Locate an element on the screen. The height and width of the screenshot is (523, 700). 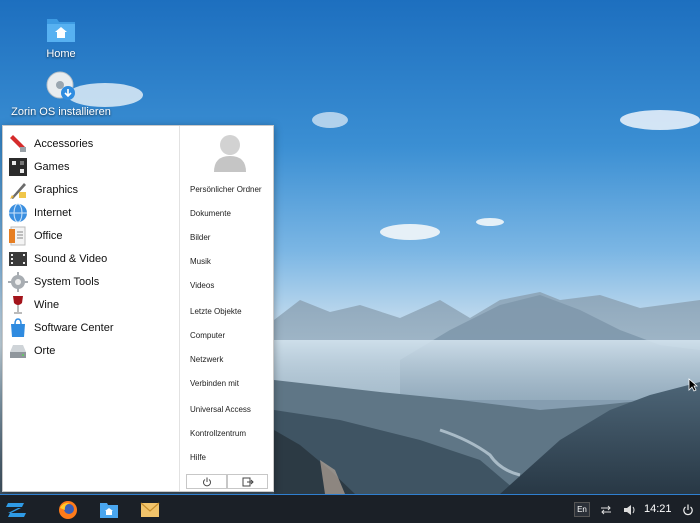
zorin-menu-icon is located at coordinates (16, 510).